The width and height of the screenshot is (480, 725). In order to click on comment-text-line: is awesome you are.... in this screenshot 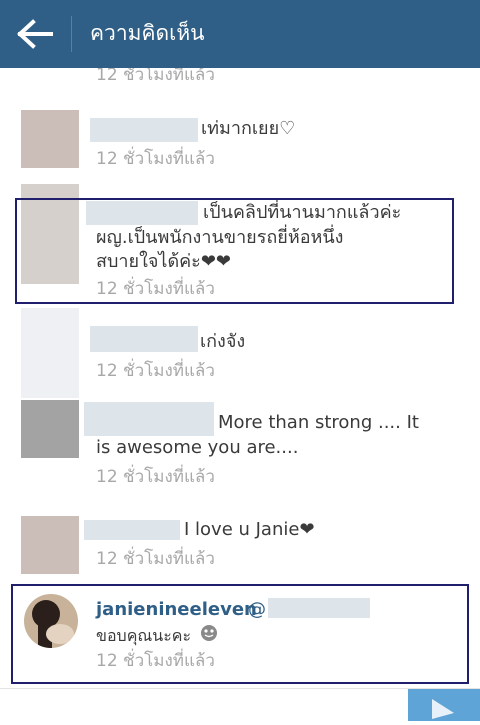, I will do `click(197, 447)`.